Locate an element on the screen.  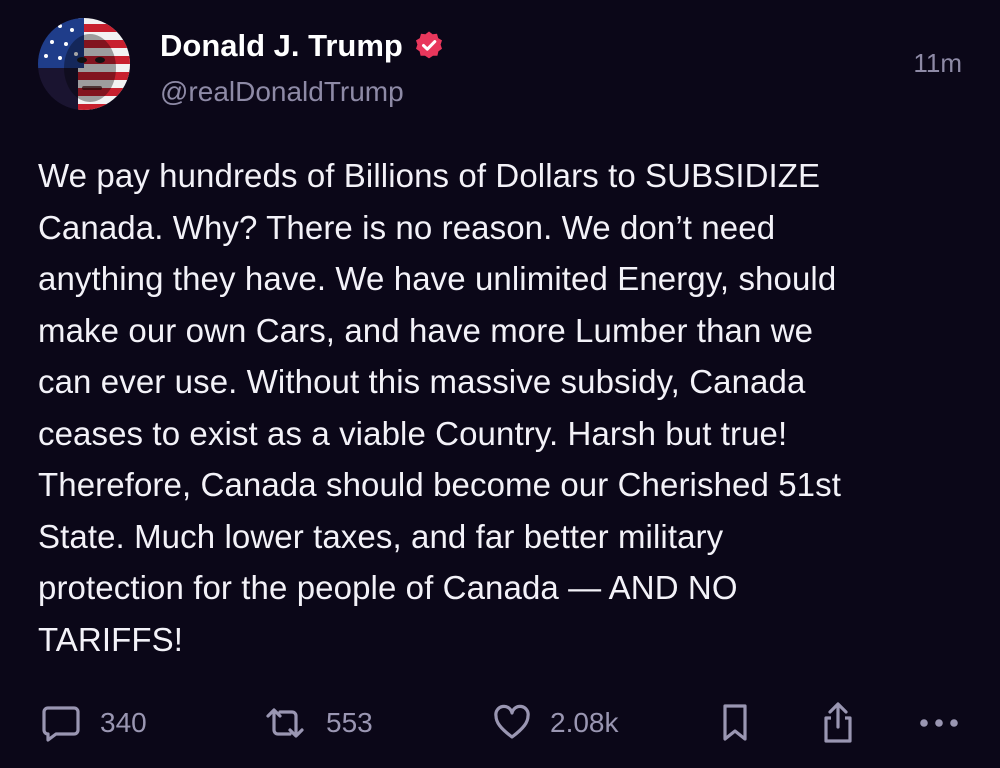
author-display-name: Donald J. Trump is located at coordinates (302, 46).